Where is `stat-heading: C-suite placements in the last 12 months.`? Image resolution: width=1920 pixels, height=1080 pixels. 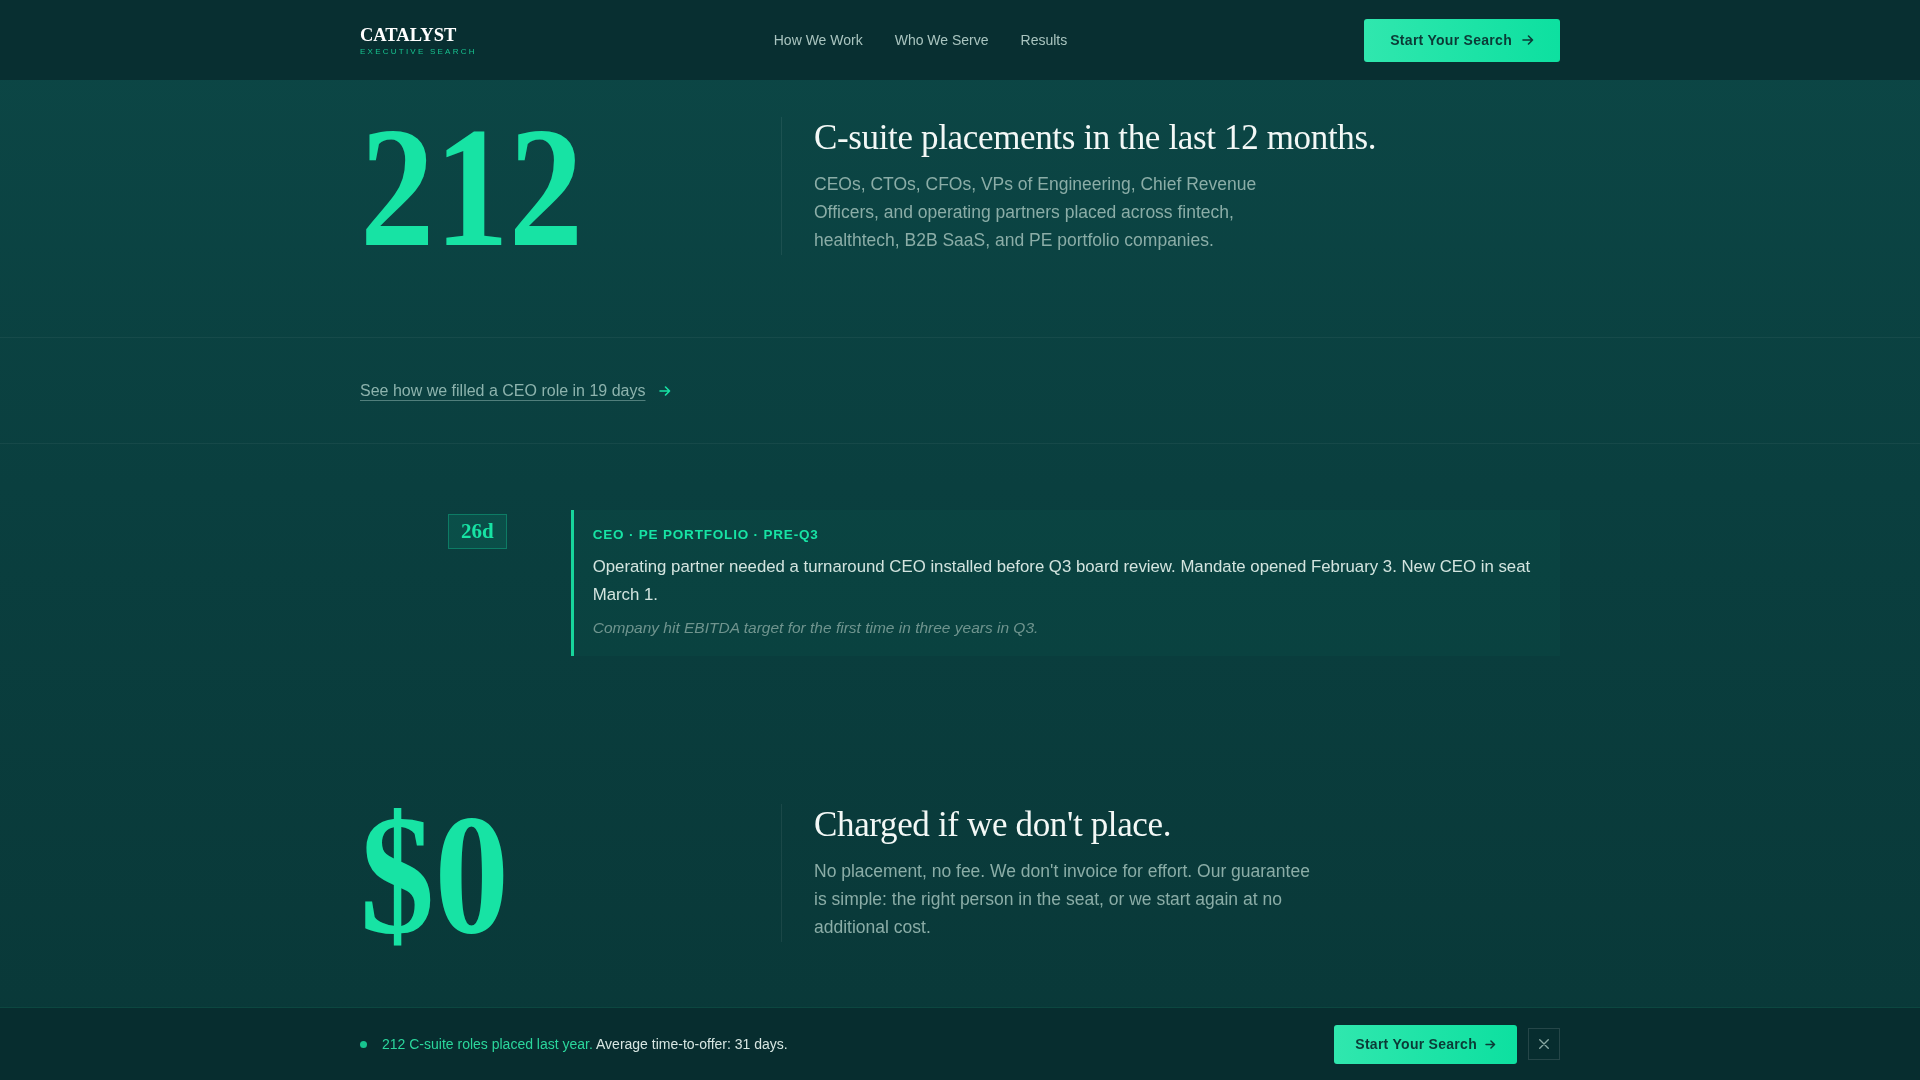
stat-heading: C-suite placements in the last 12 months. is located at coordinates (1096, 138).